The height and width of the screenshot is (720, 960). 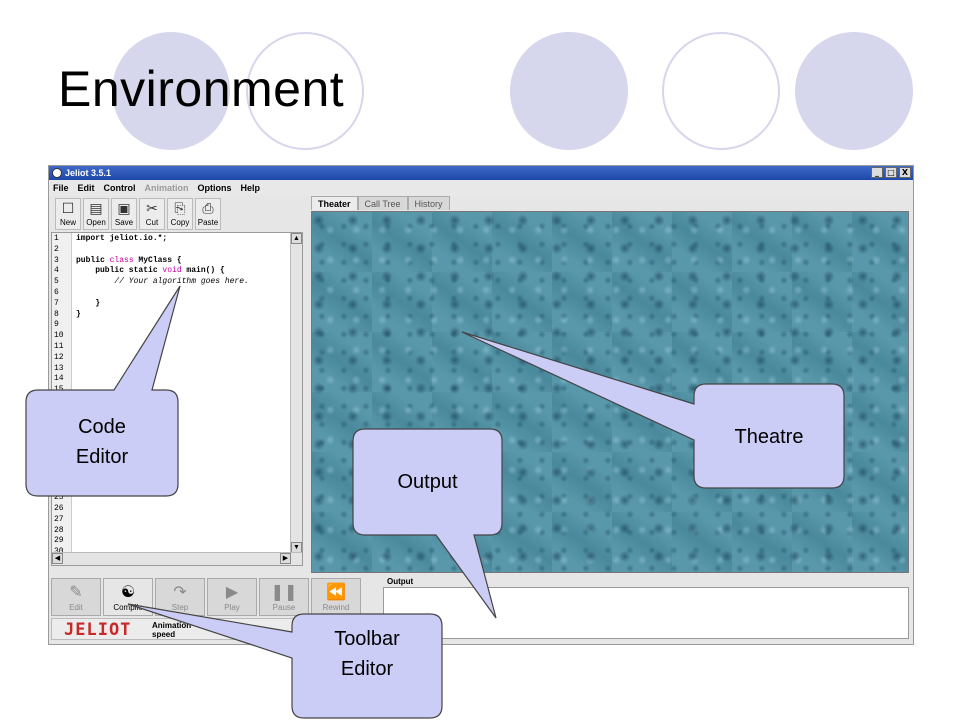 What do you see at coordinates (427, 523) in the screenshot?
I see `callout-output` at bounding box center [427, 523].